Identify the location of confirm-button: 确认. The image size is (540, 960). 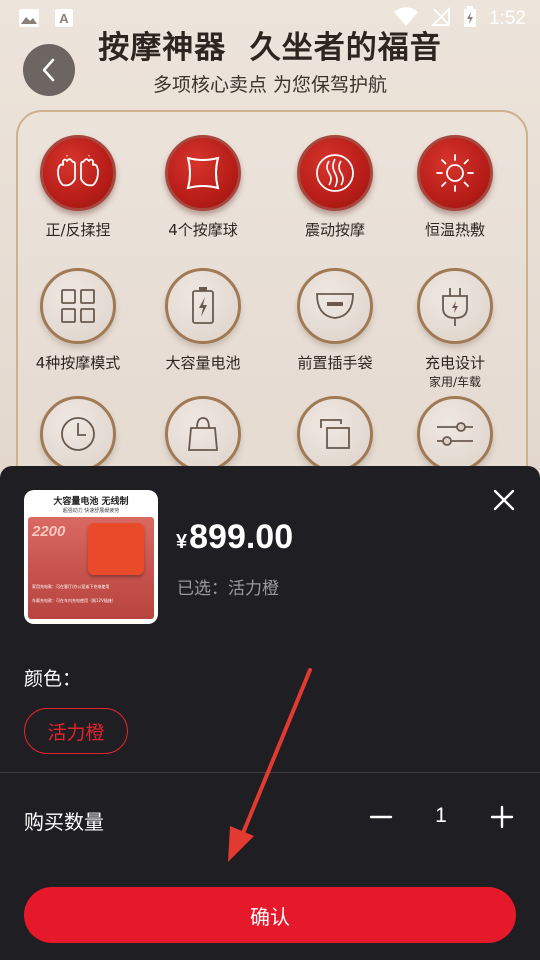
(270, 915).